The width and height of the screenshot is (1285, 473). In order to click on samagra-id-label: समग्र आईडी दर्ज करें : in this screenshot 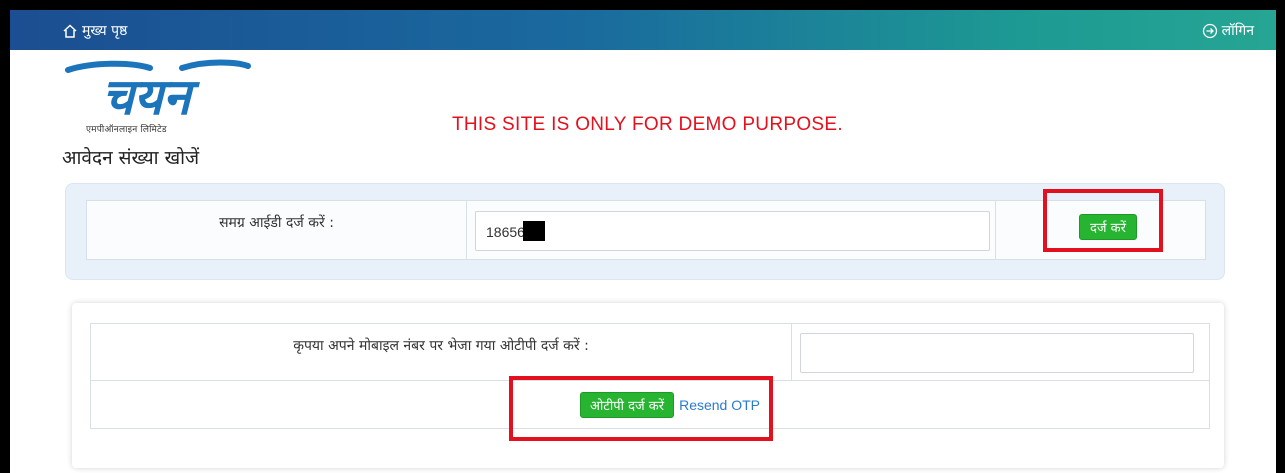, I will do `click(276, 223)`.